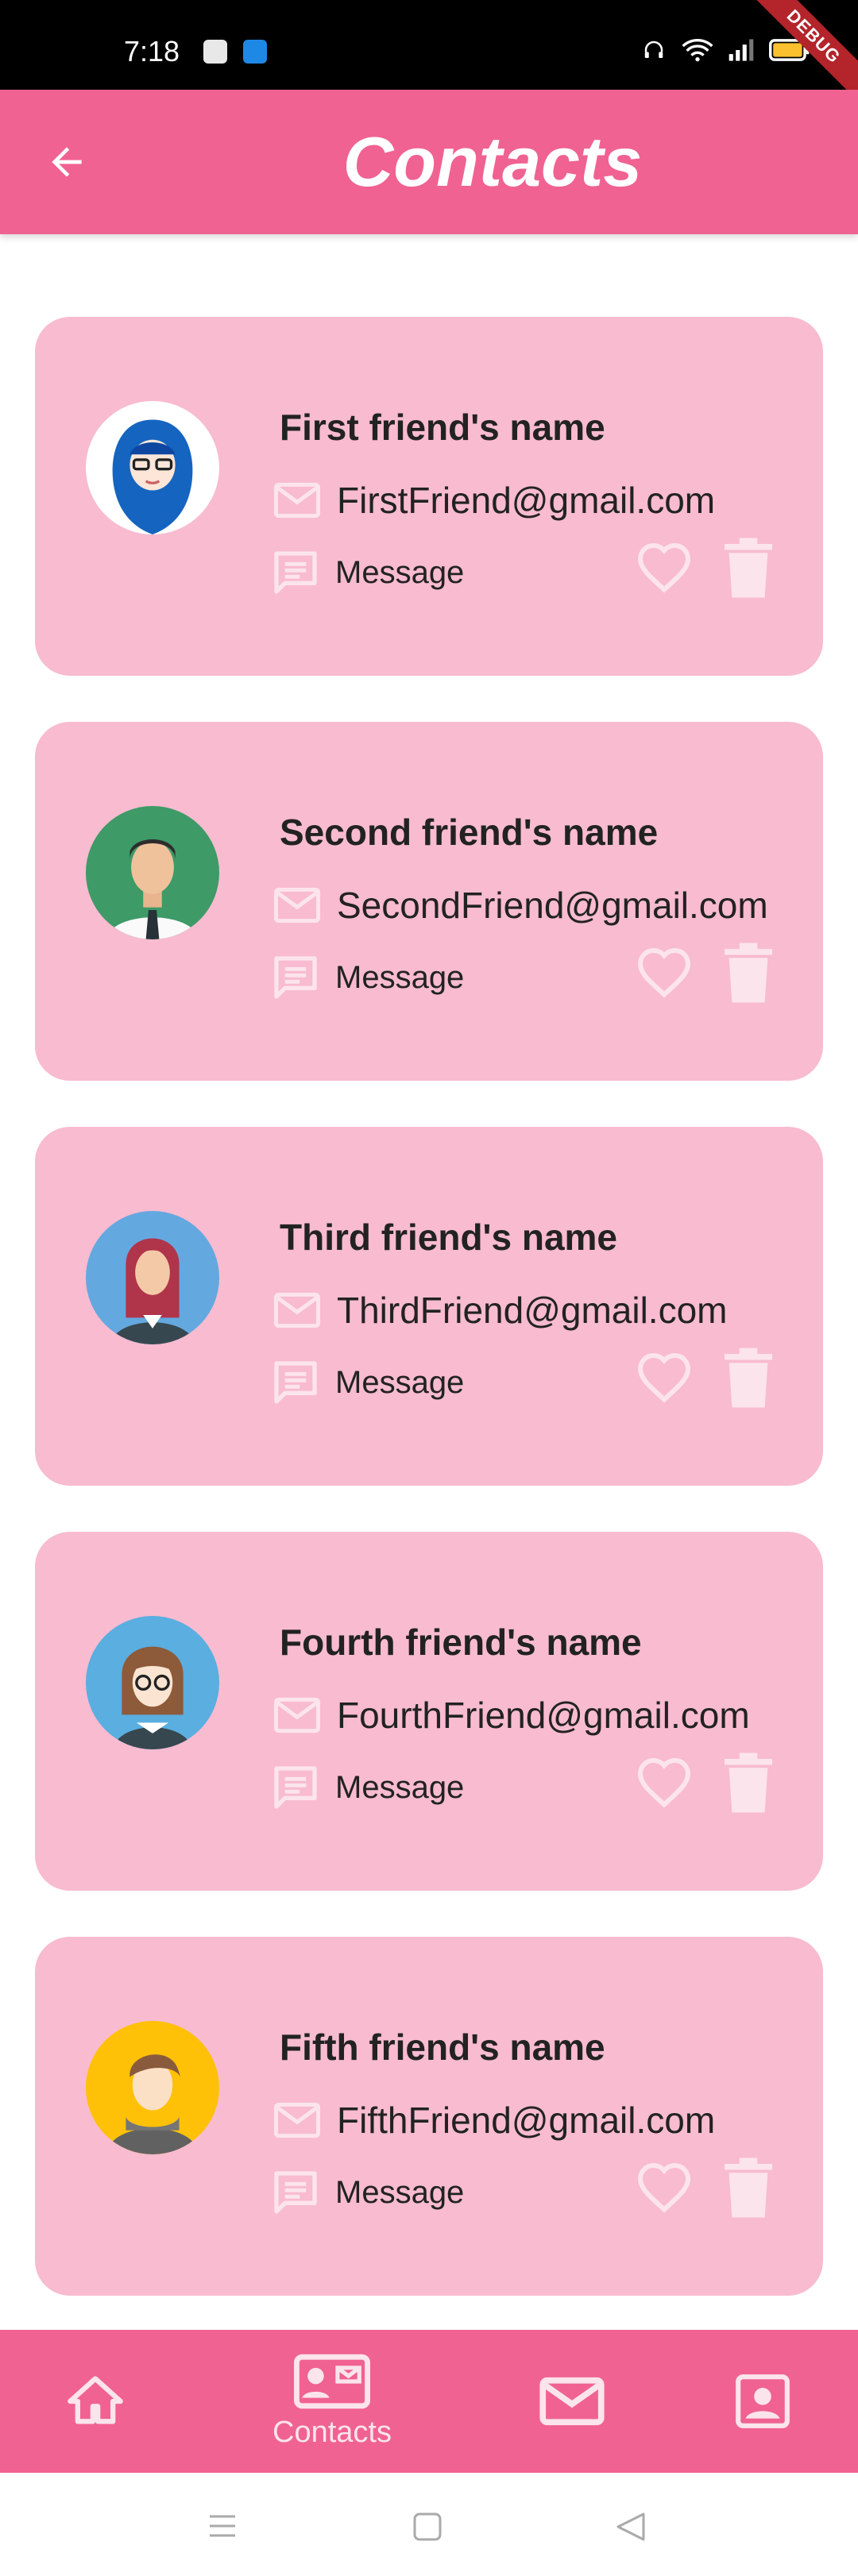  Describe the element at coordinates (332, 2381) in the screenshot. I see `contact-card-icon` at that location.